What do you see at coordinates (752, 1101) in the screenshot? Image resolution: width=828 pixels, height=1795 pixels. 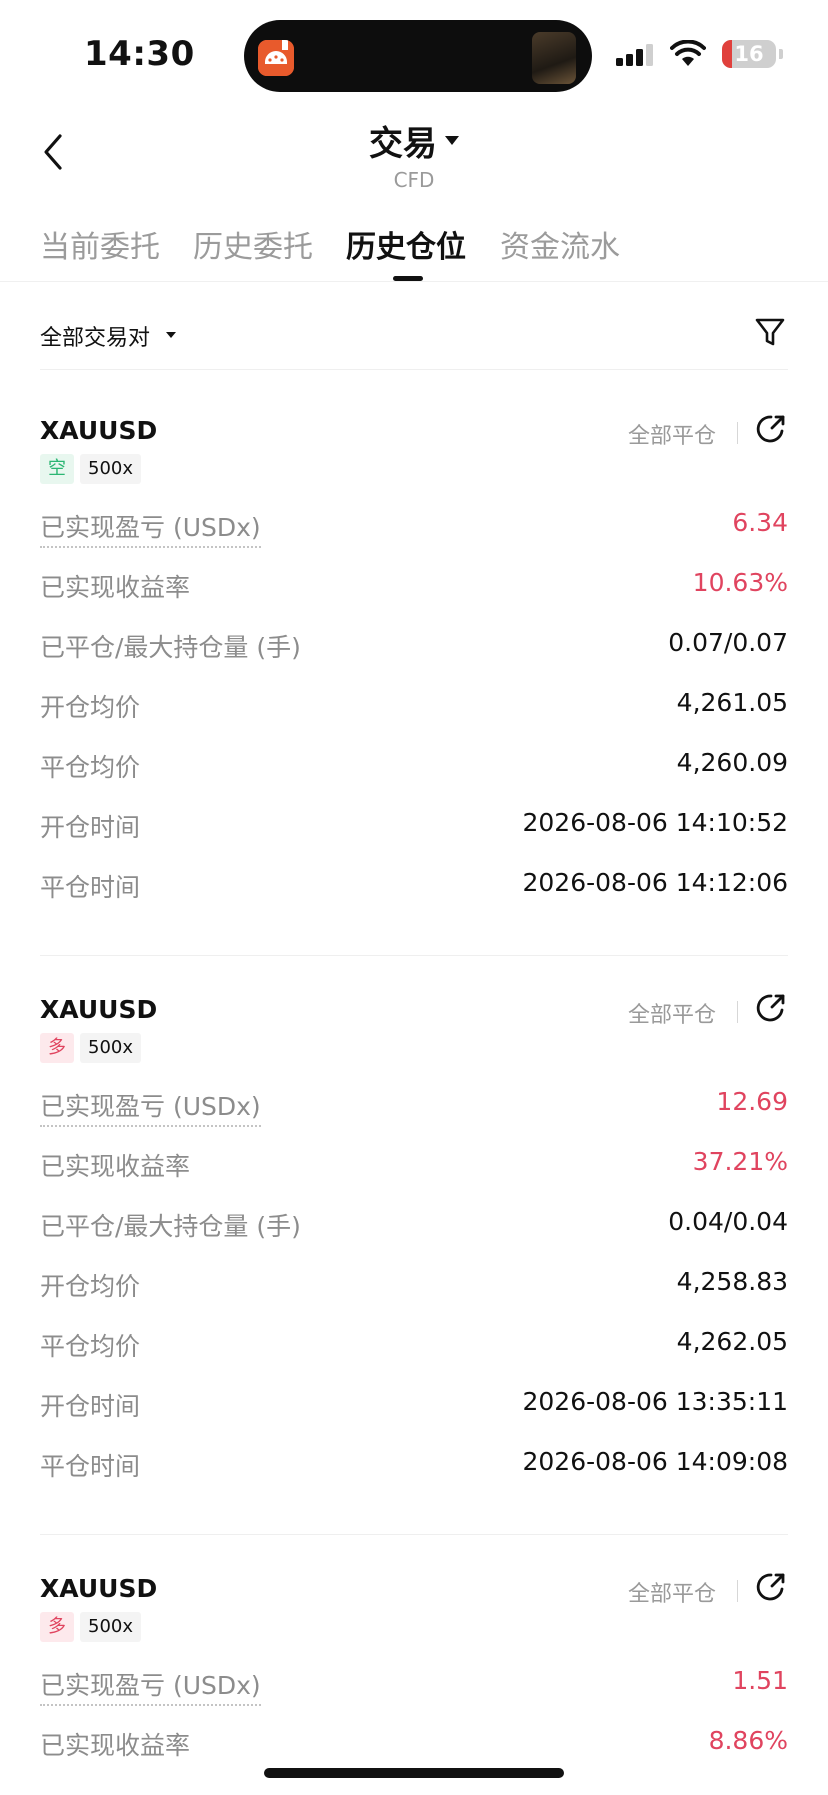 I see `row-value: 12.69` at bounding box center [752, 1101].